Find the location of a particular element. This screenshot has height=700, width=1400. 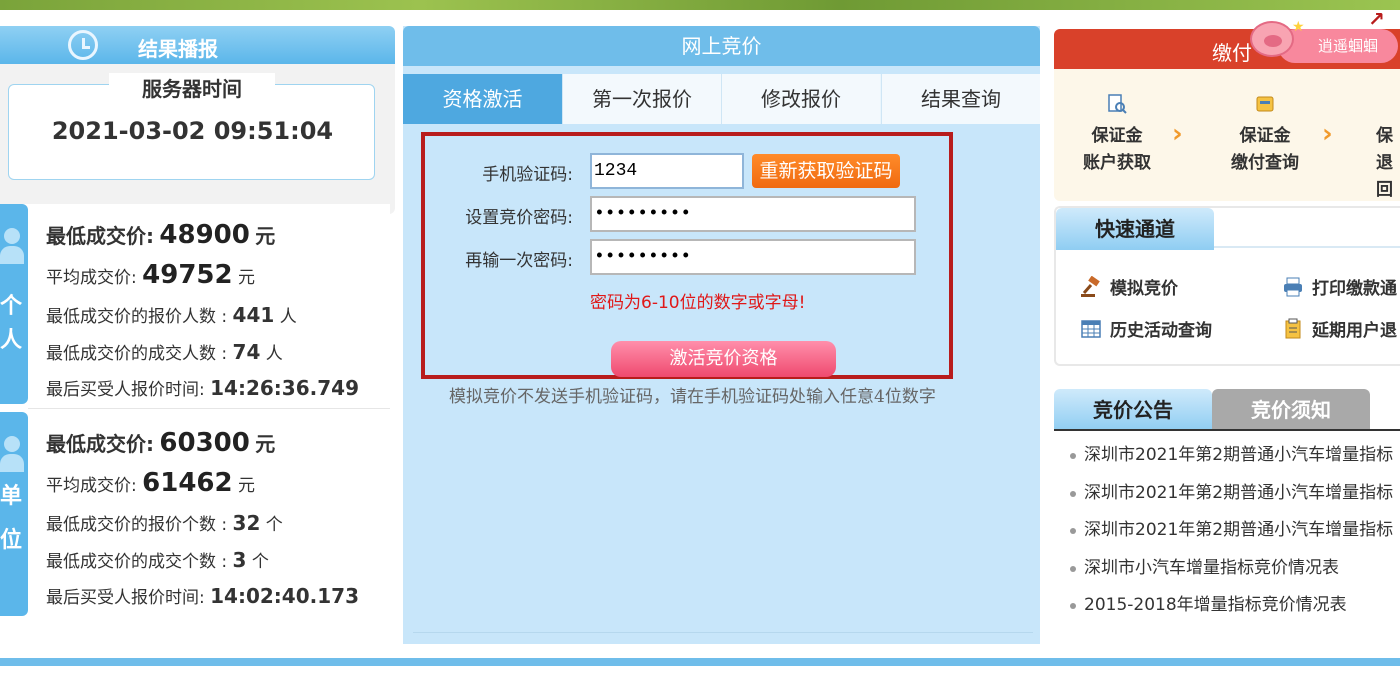

divider is located at coordinates (209, 408).